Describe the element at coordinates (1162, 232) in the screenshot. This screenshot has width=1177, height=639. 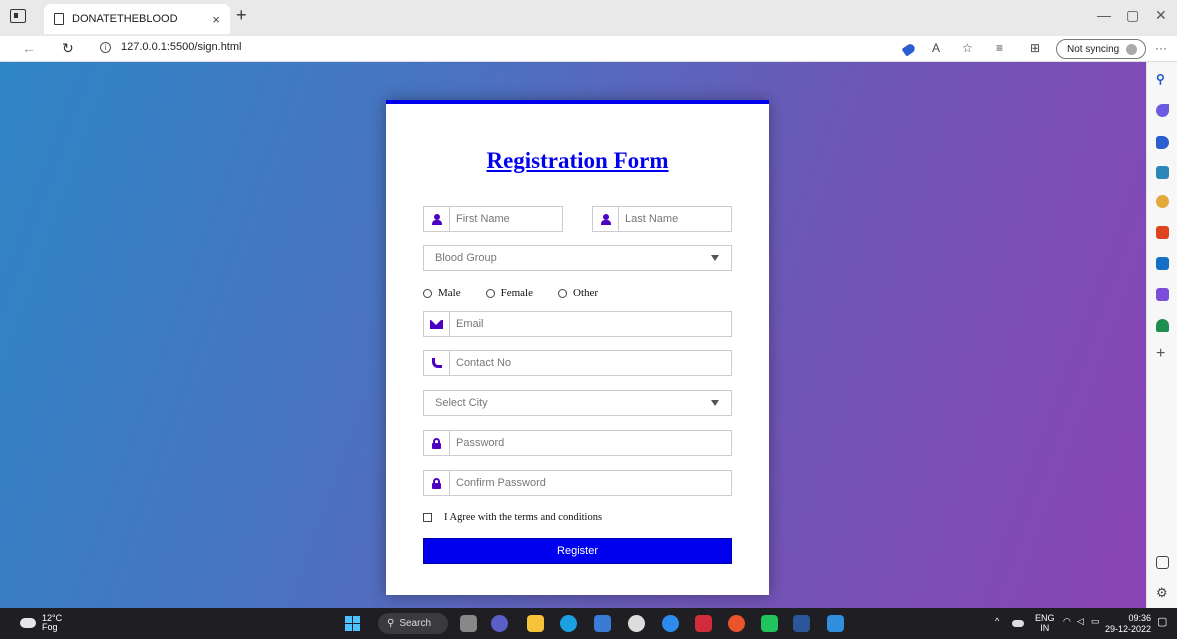
I see `office-icon` at that location.